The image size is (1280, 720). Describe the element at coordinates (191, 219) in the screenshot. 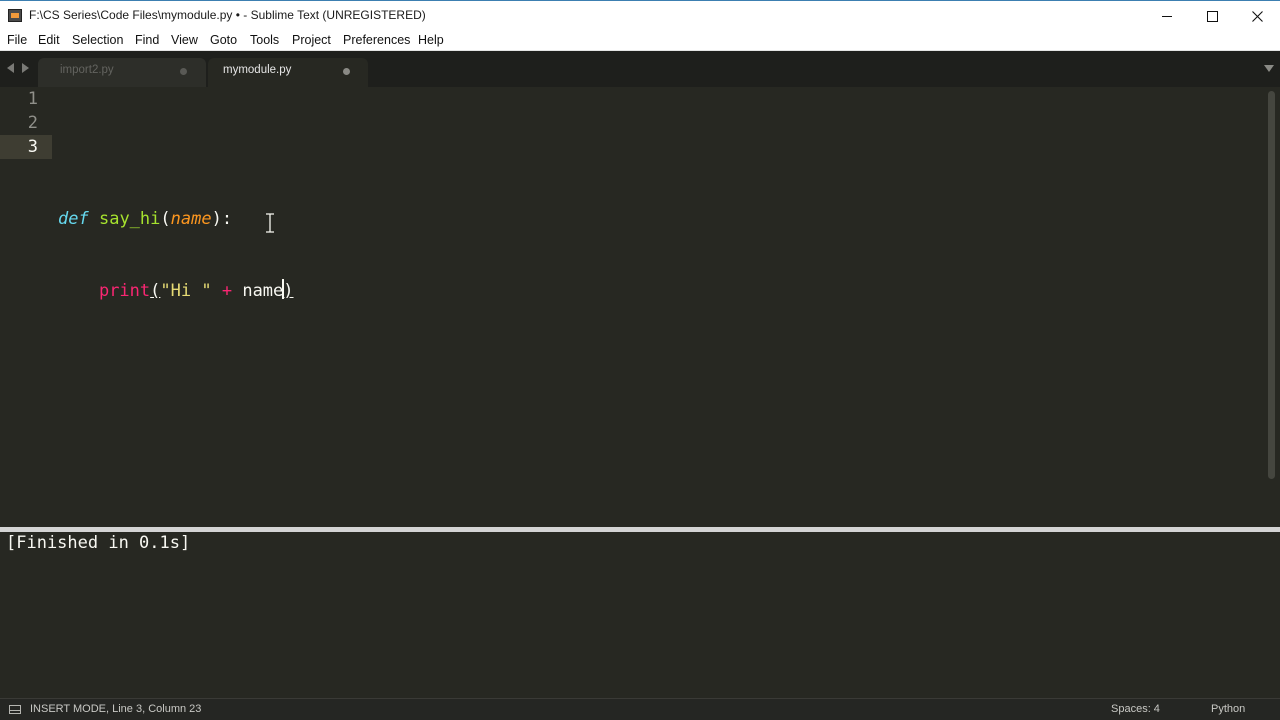

I see `parameter: name` at that location.